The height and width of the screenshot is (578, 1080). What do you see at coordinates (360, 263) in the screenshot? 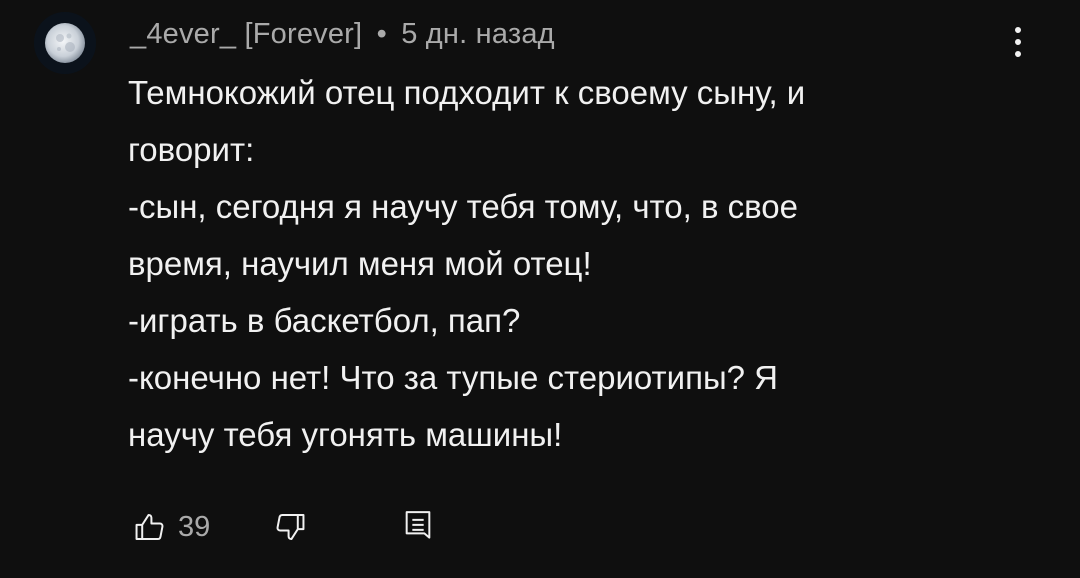
I see `comment-line: время, научил меня мой отец!` at bounding box center [360, 263].